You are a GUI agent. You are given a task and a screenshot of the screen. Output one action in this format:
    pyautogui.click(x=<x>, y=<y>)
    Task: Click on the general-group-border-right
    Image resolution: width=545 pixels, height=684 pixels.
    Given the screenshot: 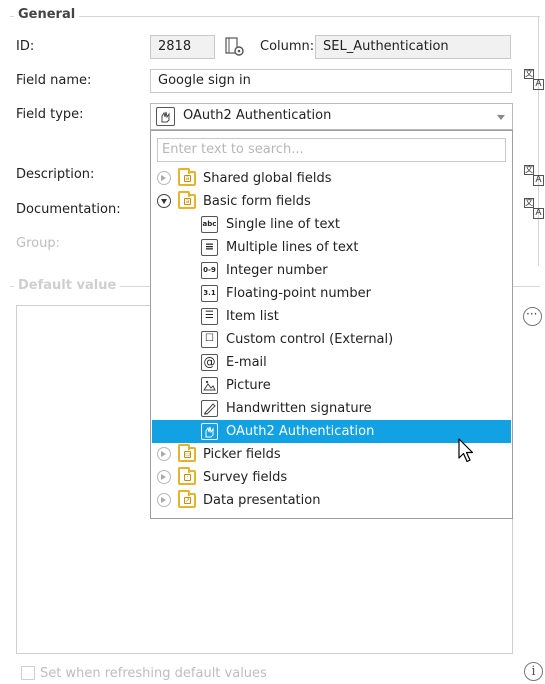 What is the action you would take?
    pyautogui.click(x=538, y=141)
    